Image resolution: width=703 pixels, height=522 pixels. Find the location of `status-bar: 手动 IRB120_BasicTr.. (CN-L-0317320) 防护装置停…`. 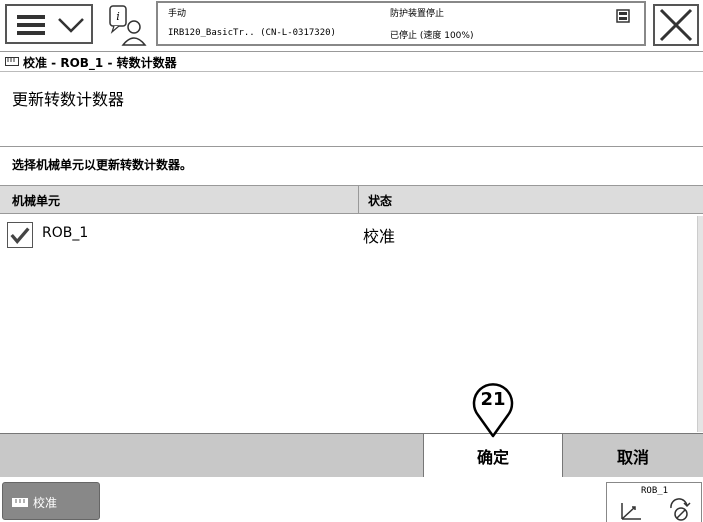

status-bar: 手动 IRB120_BasicTr.. (CN-L-0317320) 防护装置停… is located at coordinates (401, 23).